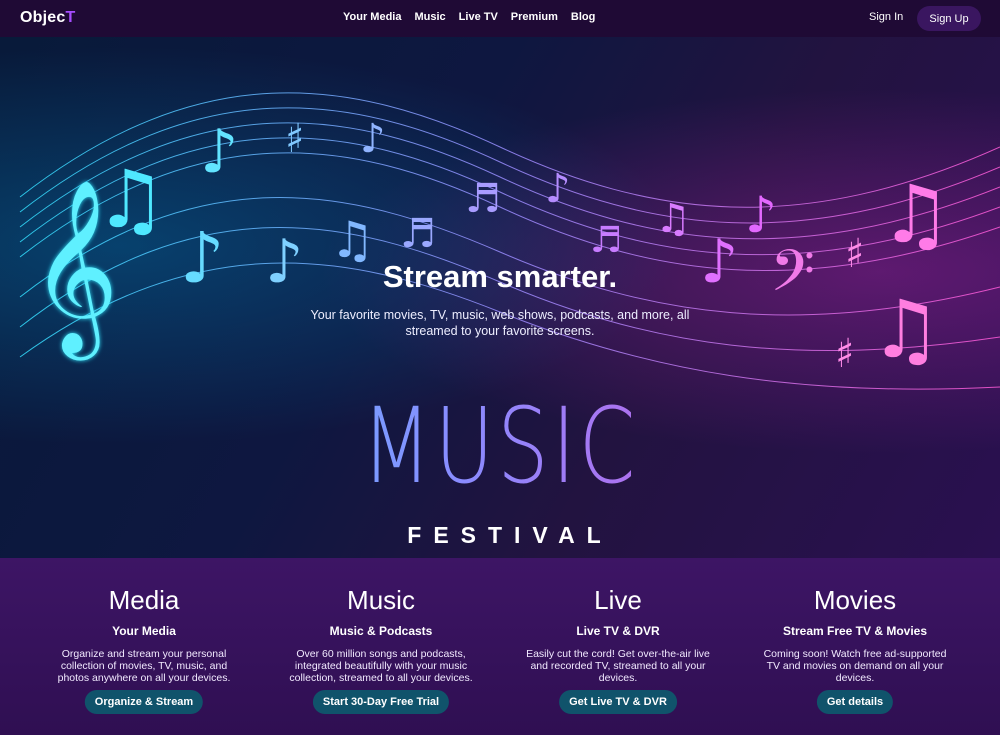  I want to click on festival-logo-word: FESTIVAL, so click(510, 535).